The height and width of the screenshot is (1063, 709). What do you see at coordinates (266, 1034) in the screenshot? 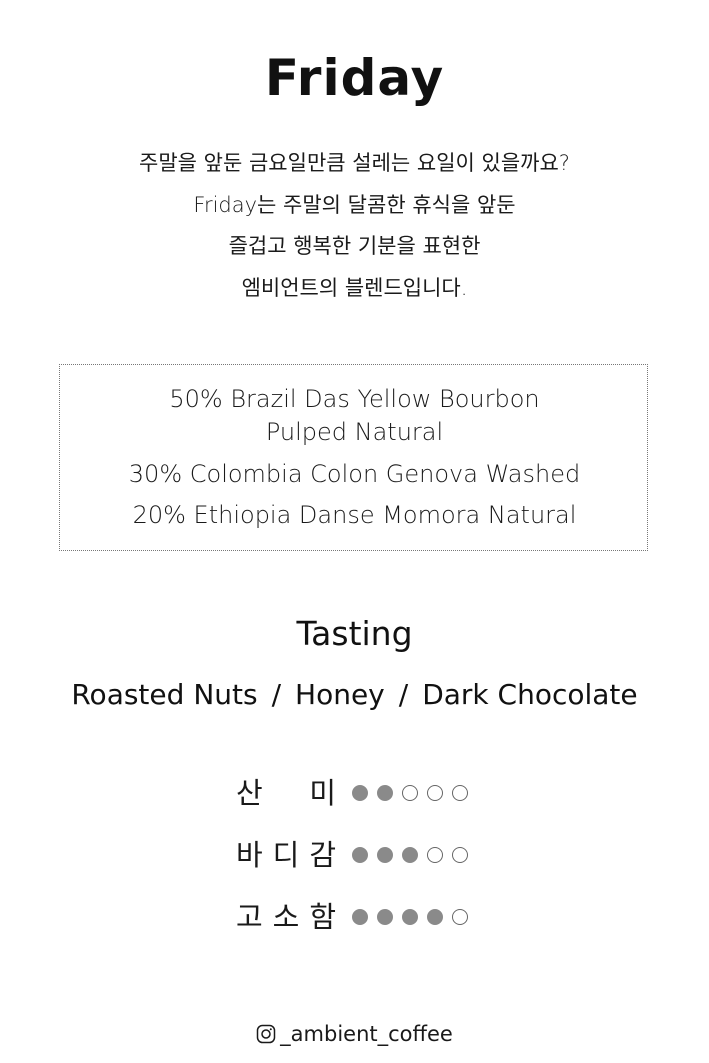
I see `instagram-icon` at bounding box center [266, 1034].